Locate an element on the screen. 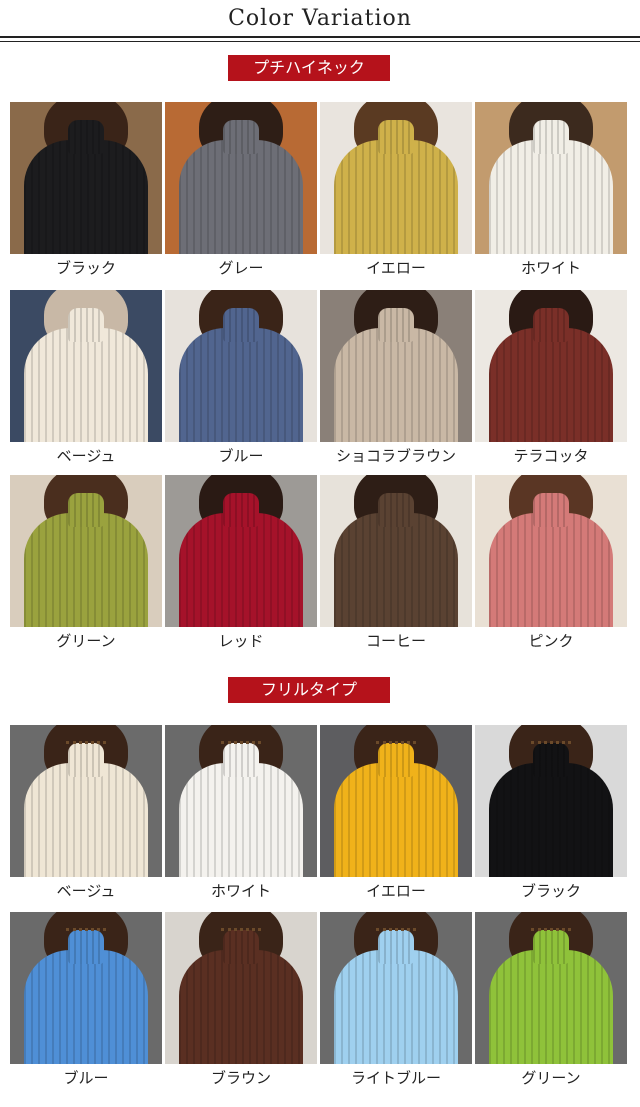 Image resolution: width=640 pixels, height=1107 pixels. color-label: レッド is located at coordinates (241, 641).